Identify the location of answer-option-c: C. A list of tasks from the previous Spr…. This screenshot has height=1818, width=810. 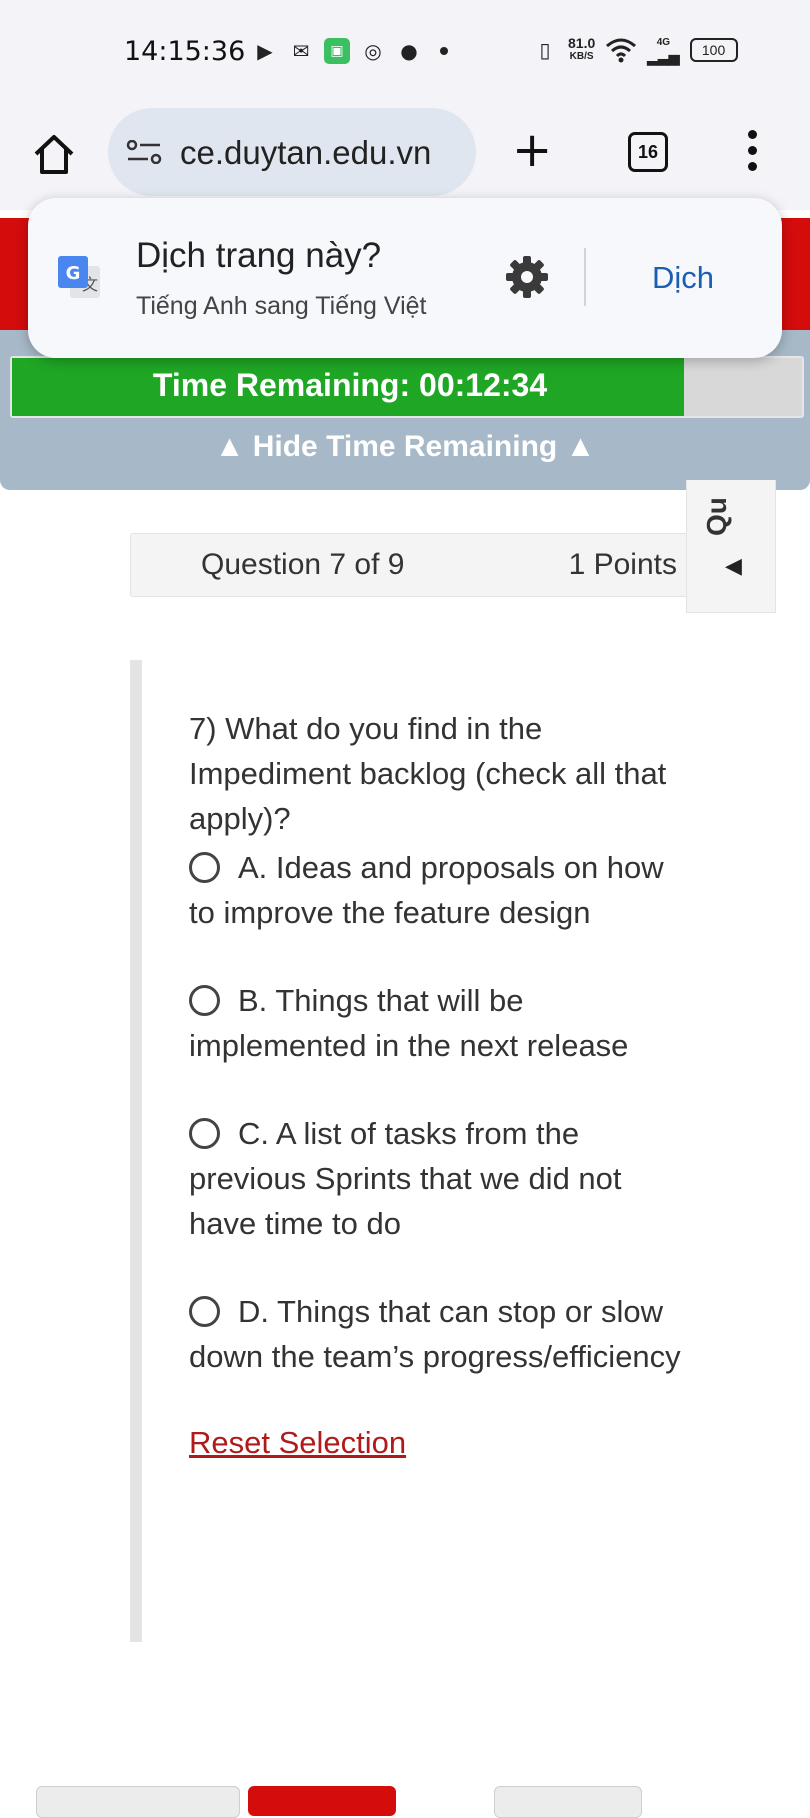
(439, 1178).